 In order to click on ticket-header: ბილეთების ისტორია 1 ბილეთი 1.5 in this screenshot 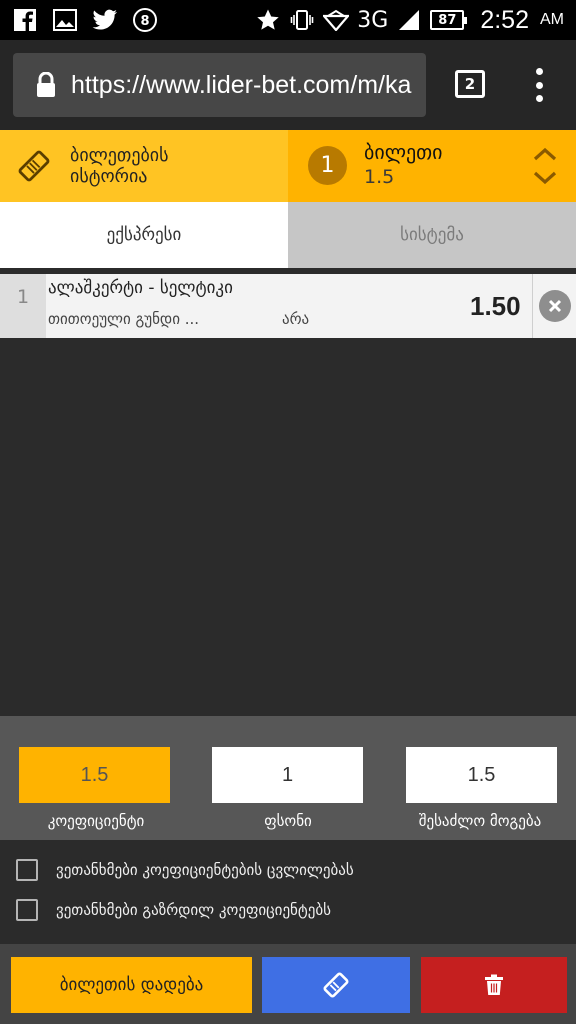, I will do `click(288, 166)`.